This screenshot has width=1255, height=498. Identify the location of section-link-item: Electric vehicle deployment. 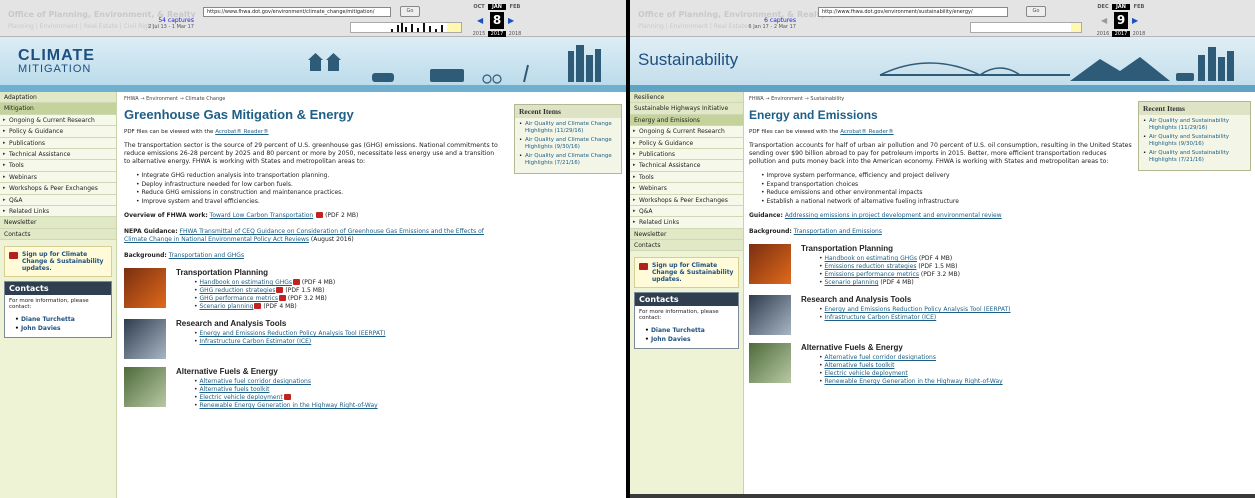
(911, 374).